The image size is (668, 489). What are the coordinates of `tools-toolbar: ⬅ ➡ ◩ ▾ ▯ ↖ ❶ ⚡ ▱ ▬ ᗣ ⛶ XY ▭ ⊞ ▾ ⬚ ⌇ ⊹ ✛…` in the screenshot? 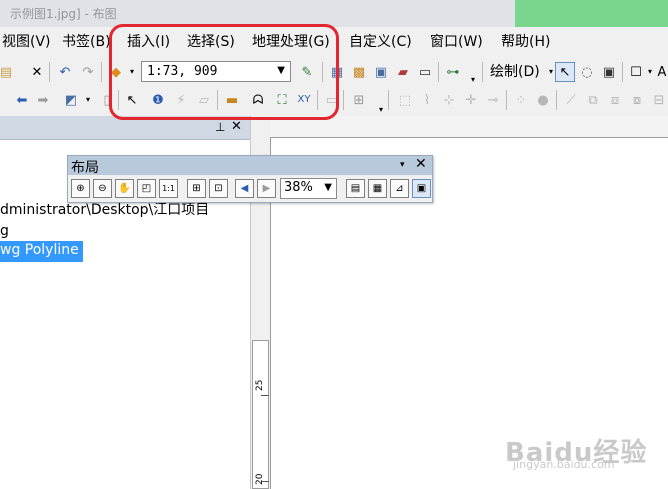 It's located at (334, 101).